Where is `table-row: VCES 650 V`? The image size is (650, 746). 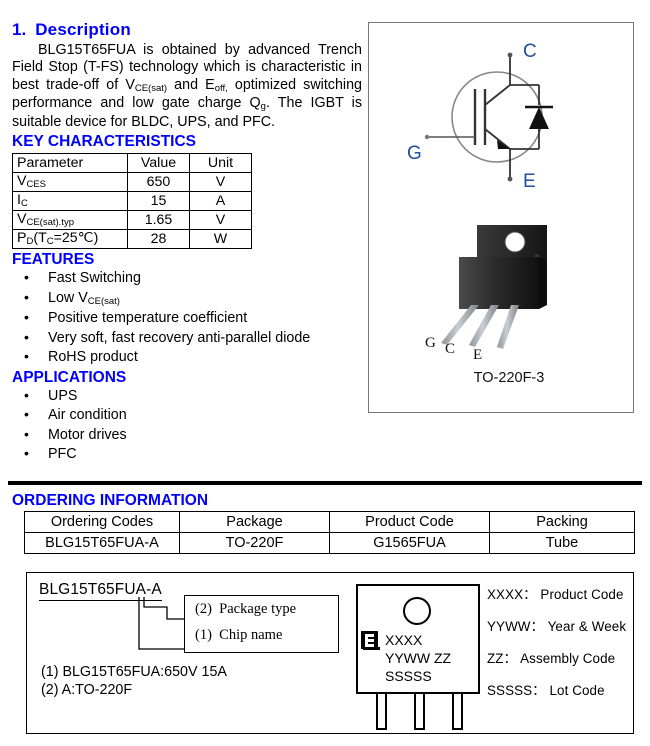
table-row: VCES 650 V is located at coordinates (132, 182).